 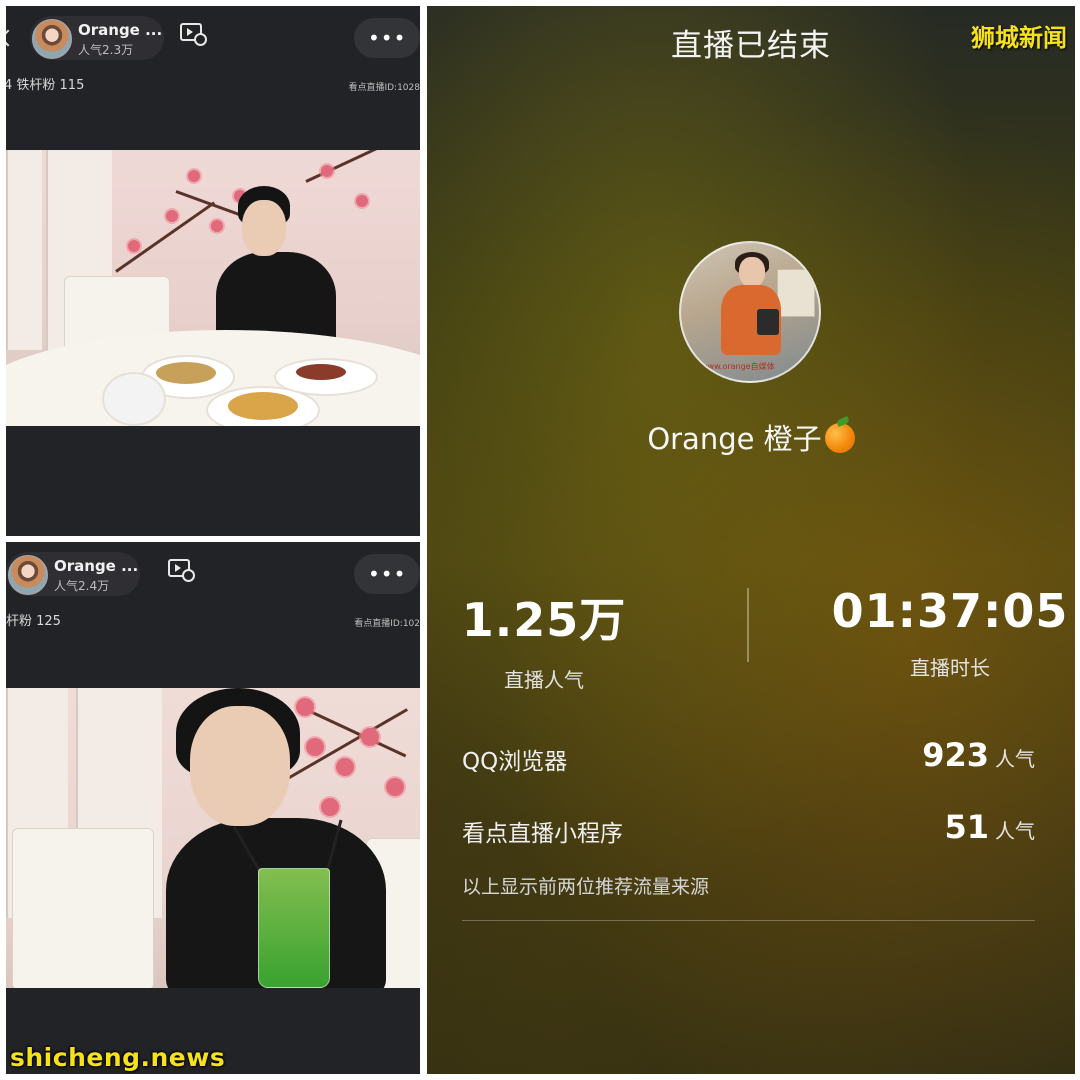 I want to click on stat-popularity: 1.25万 直播人气, so click(x=565, y=638).